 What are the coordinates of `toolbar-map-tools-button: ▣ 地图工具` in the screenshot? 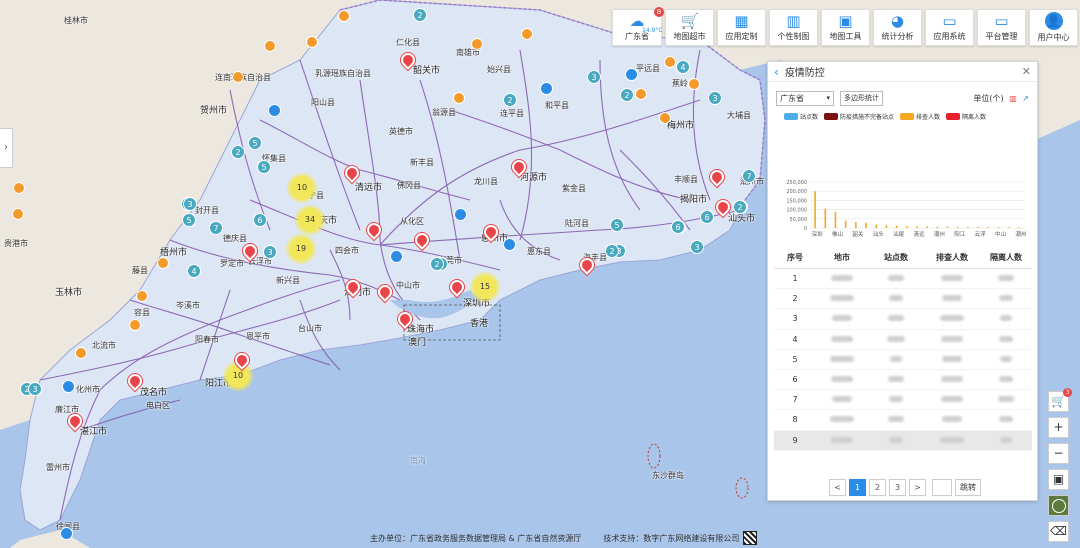 It's located at (845, 27).